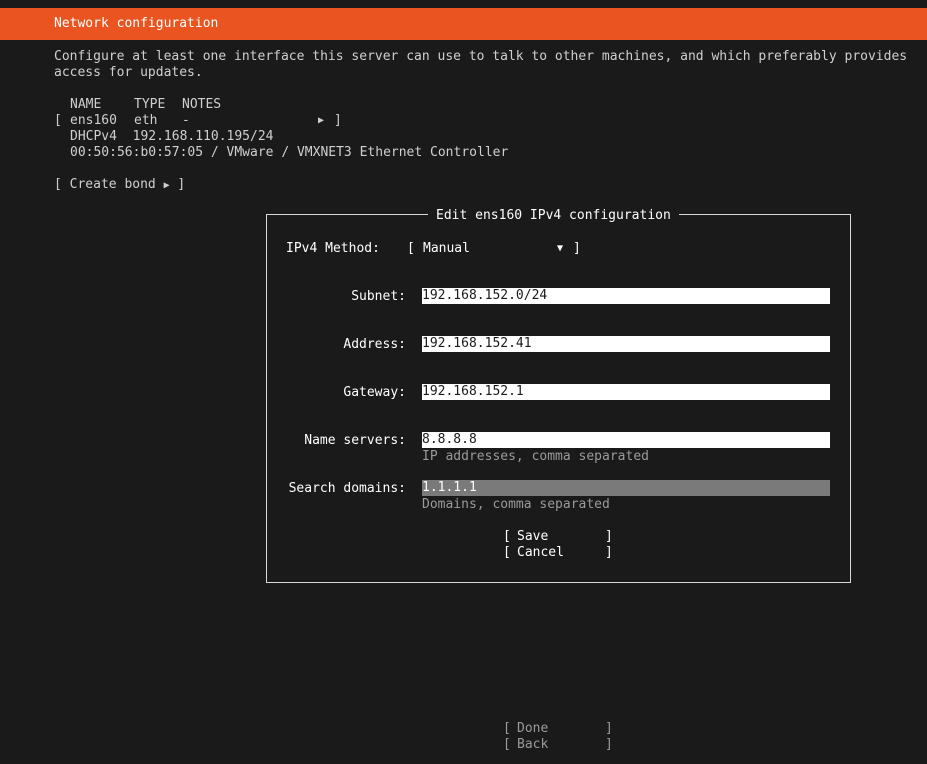 This screenshot has height=764, width=927. Describe the element at coordinates (374, 344) in the screenshot. I see `address-label: Address:` at that location.